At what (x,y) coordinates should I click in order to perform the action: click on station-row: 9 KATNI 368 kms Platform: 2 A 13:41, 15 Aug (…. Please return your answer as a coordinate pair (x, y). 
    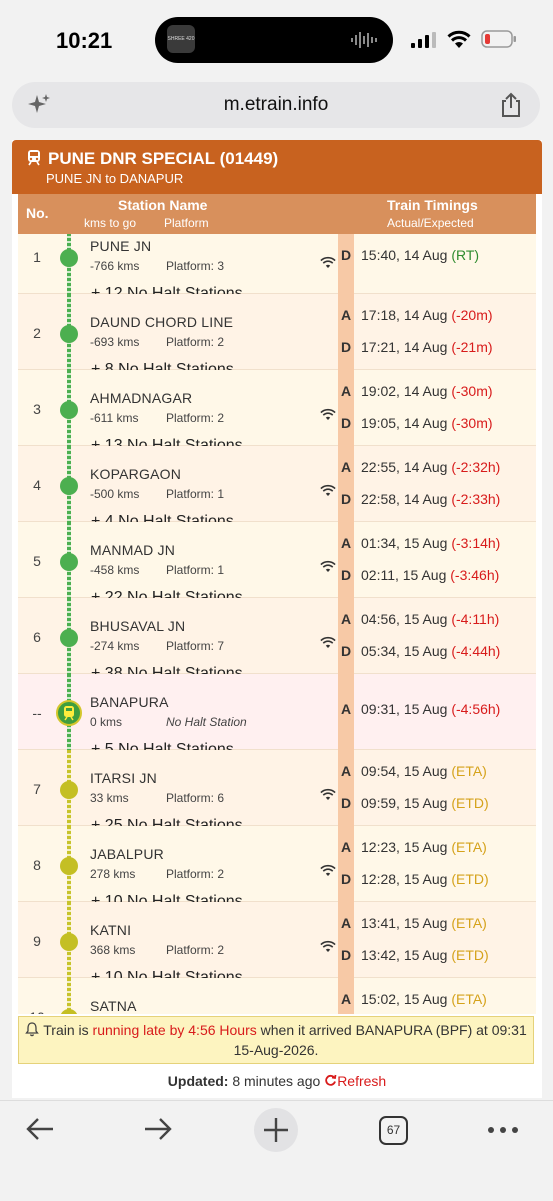
    Looking at the image, I should click on (277, 940).